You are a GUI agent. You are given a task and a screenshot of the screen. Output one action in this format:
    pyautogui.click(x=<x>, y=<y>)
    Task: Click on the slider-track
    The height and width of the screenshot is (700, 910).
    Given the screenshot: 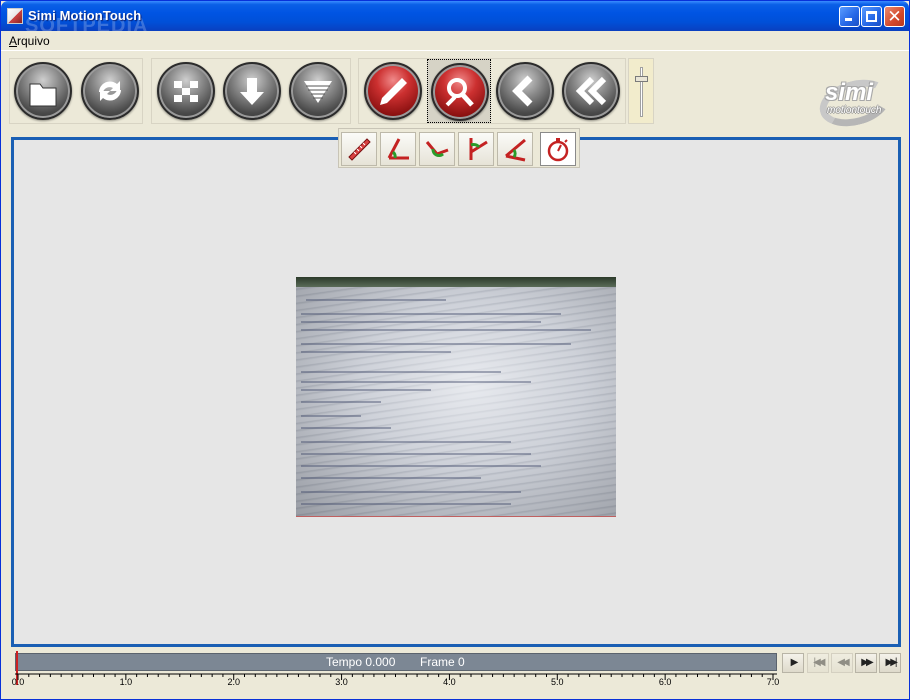 What is the action you would take?
    pyautogui.click(x=641, y=92)
    